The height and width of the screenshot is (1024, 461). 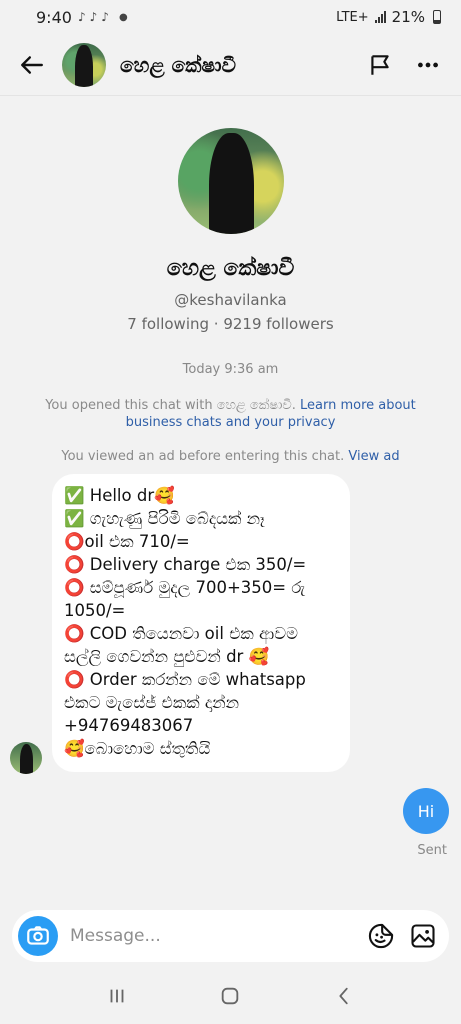 I want to click on profile-avatar, so click(x=230, y=181).